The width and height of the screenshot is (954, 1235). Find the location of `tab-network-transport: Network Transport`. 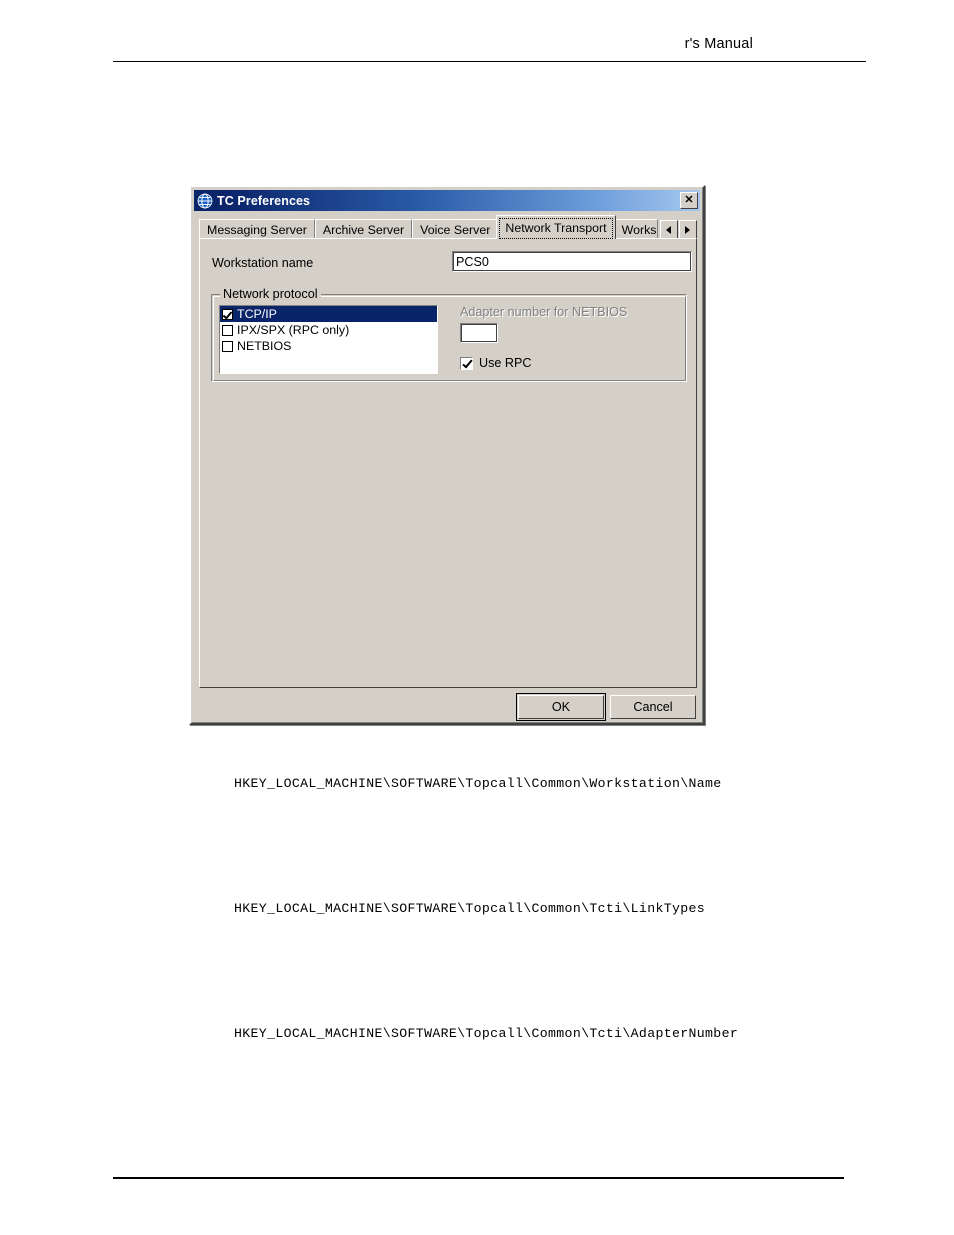

tab-network-transport: Network Transport is located at coordinates (556, 227).